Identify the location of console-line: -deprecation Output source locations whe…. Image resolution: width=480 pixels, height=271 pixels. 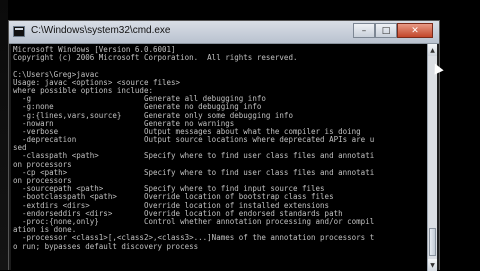
(194, 140).